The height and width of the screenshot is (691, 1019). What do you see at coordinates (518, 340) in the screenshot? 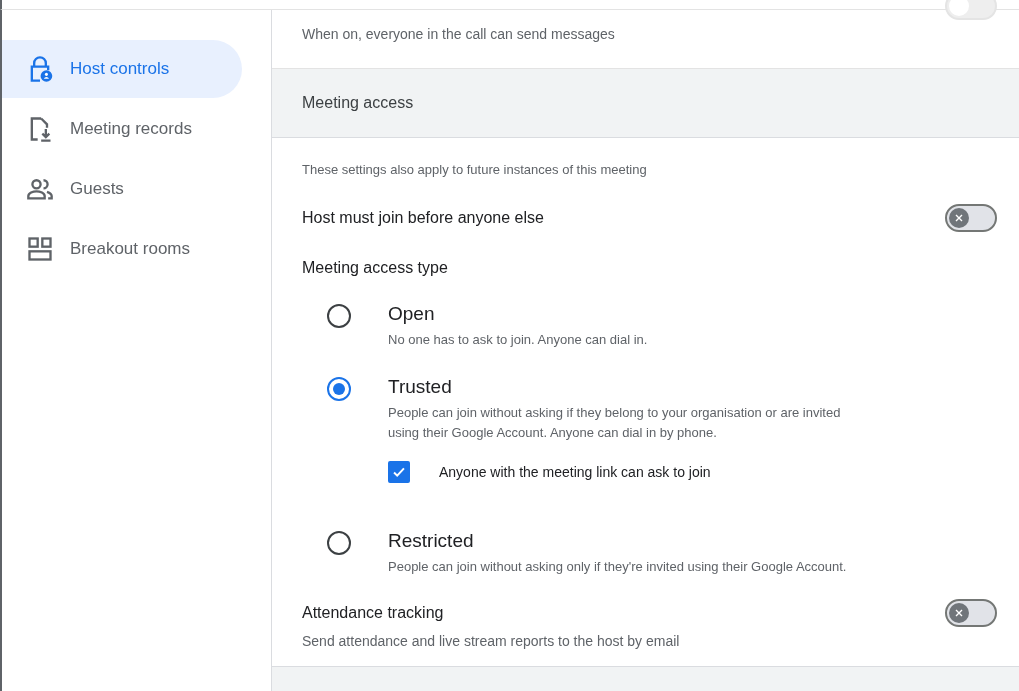
I see `option-description: No one has to ask to join. Anyone can dial in.` at bounding box center [518, 340].